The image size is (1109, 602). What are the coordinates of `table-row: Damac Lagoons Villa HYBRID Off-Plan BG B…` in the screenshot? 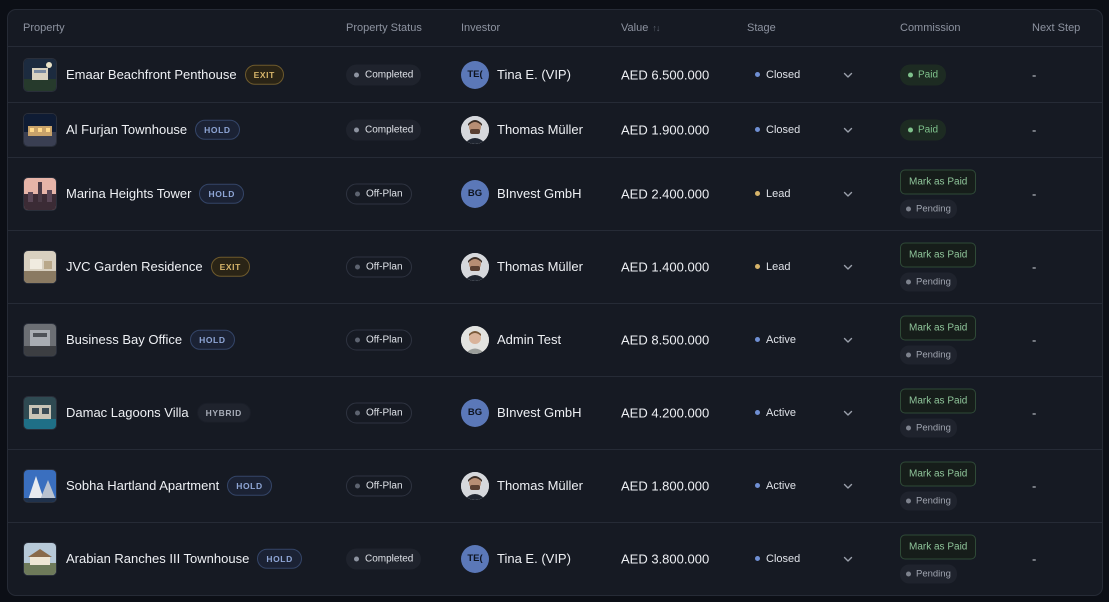 It's located at (555, 413).